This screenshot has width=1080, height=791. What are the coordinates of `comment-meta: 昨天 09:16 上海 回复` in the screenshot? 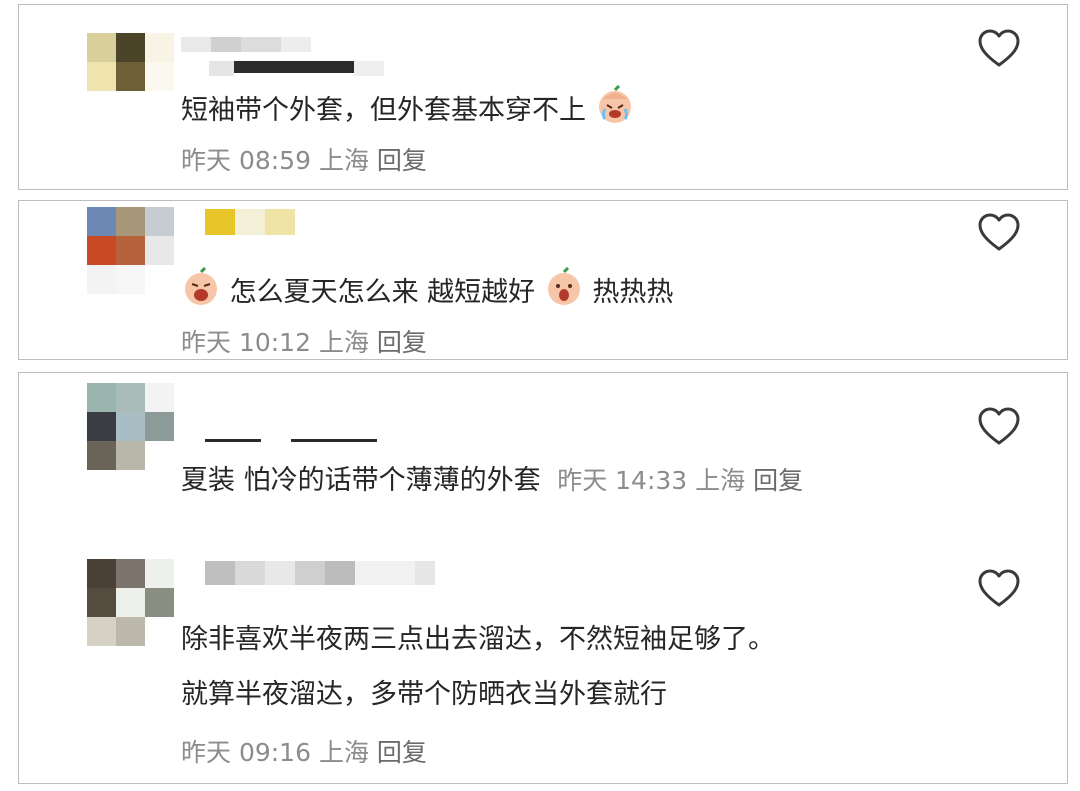 It's located at (304, 752).